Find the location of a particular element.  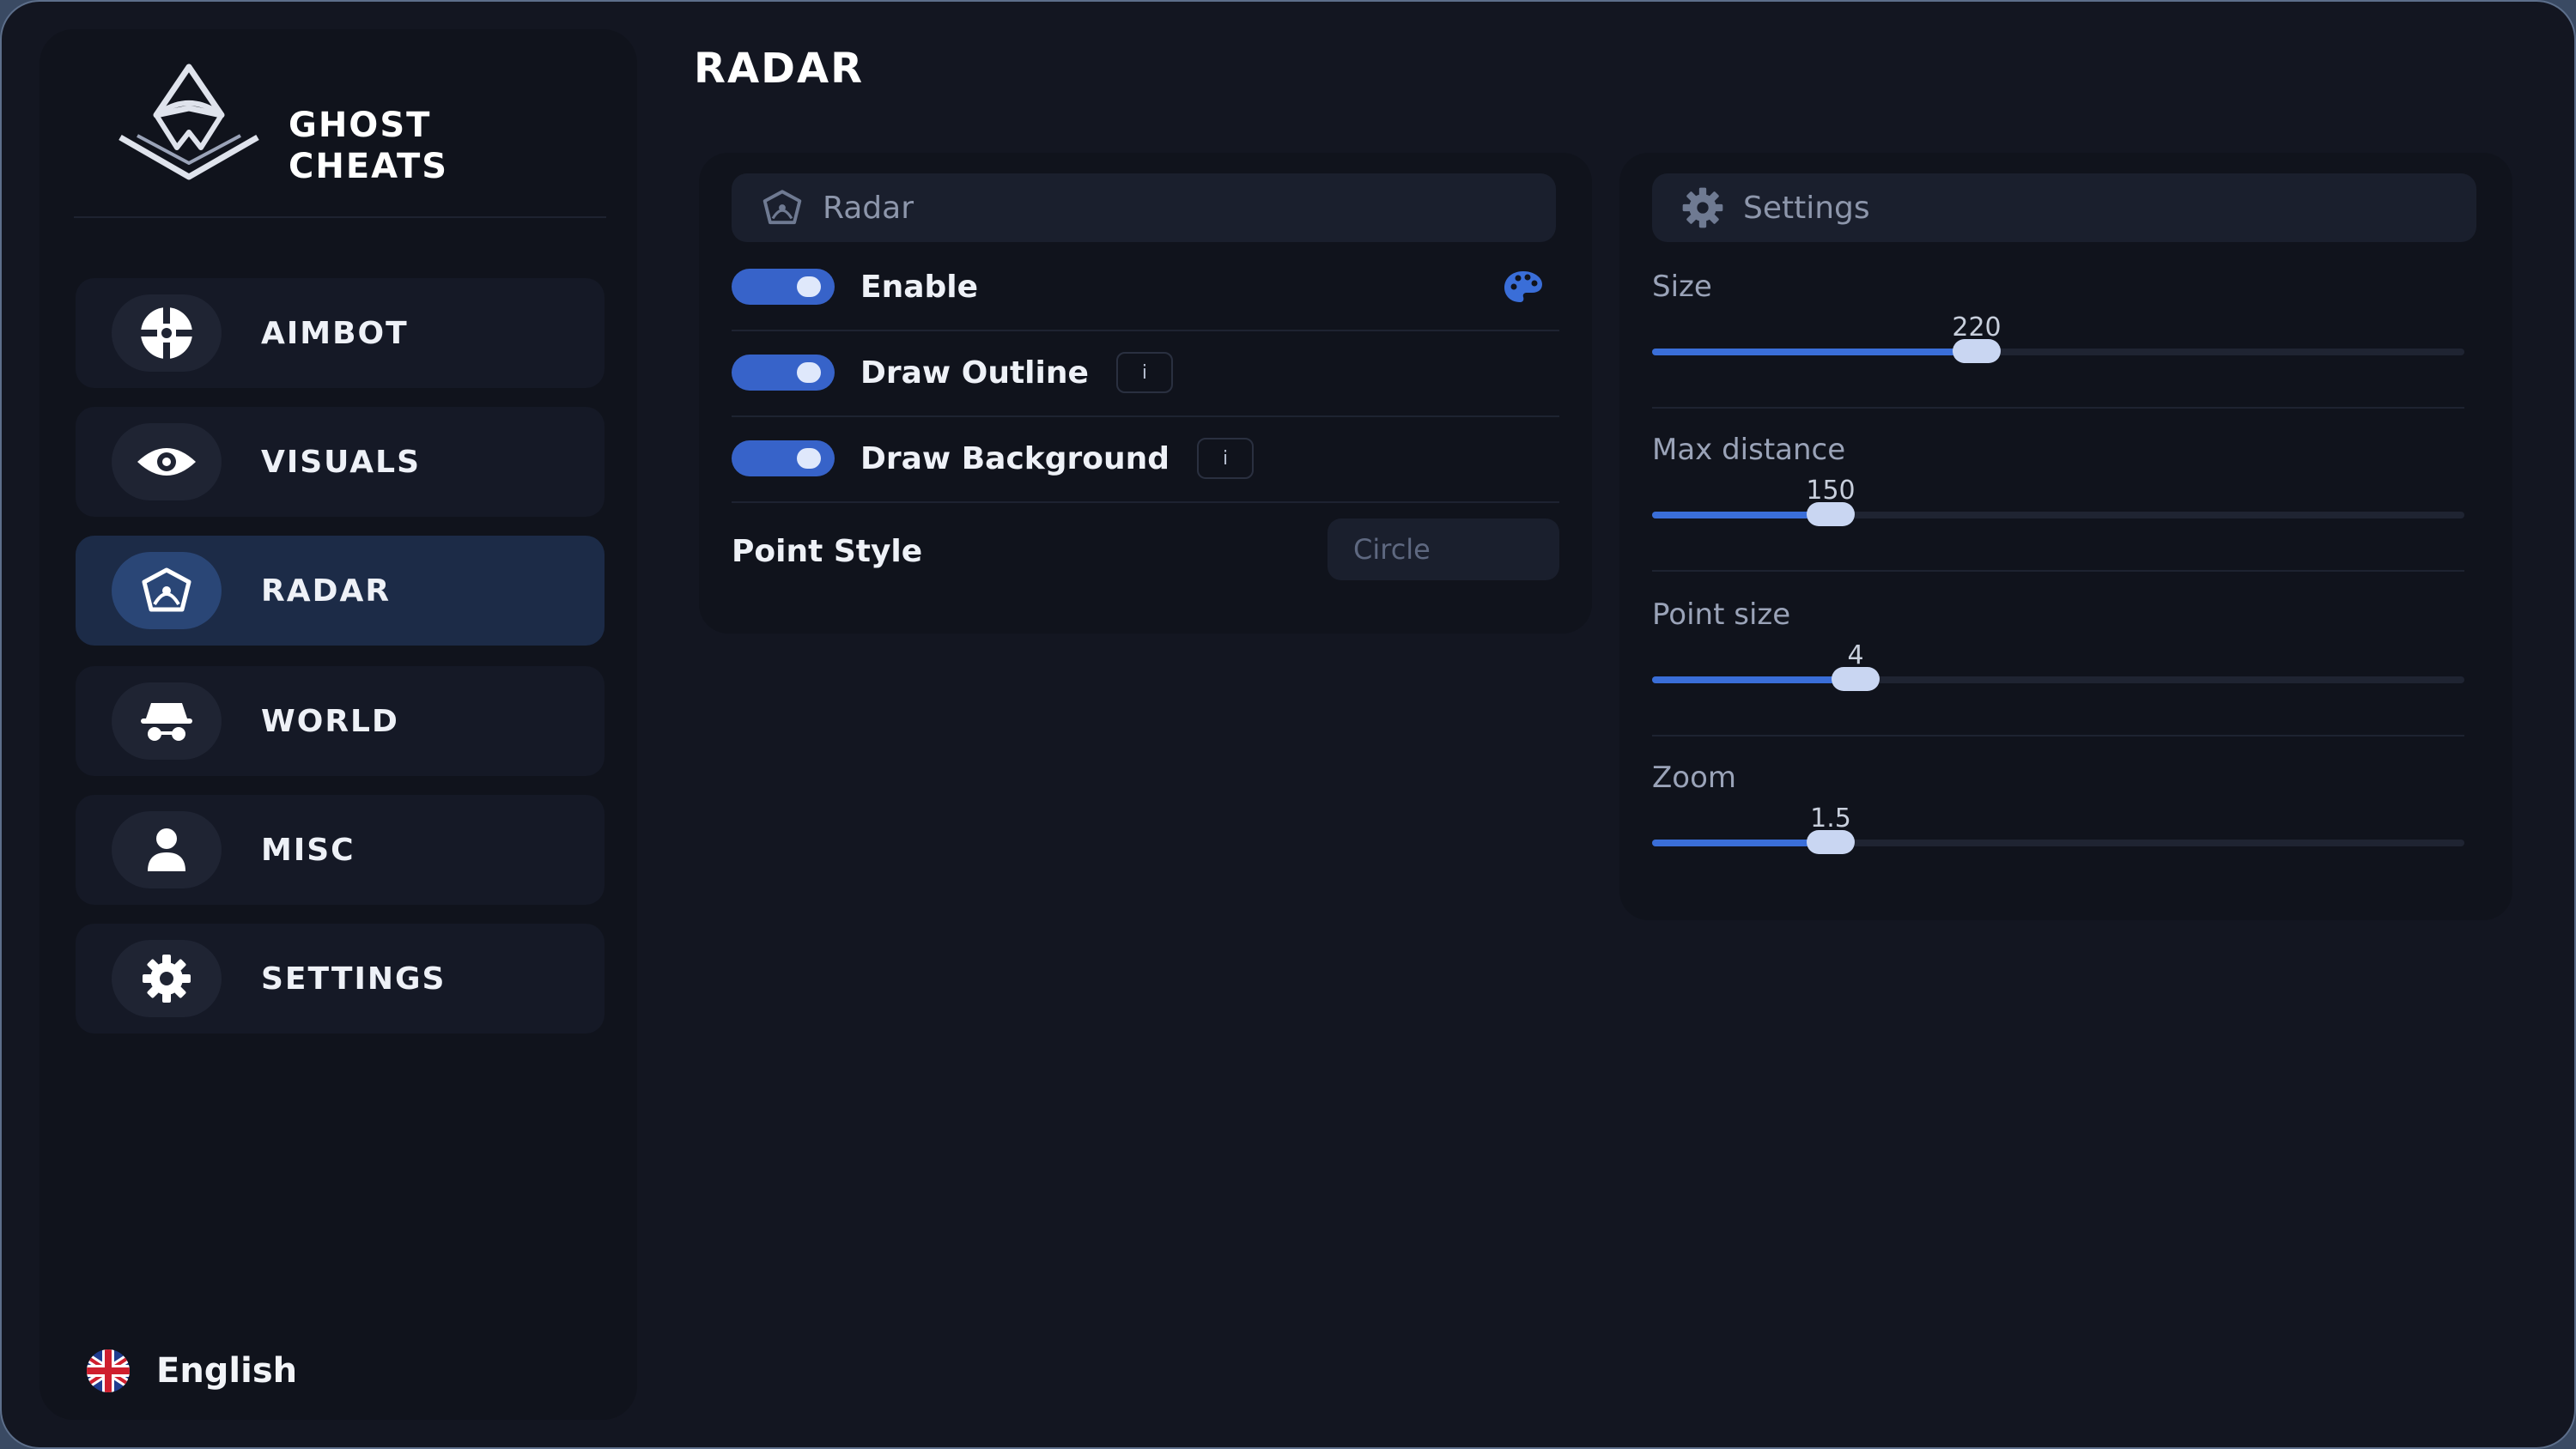

brand-logo: GHOST CHEATS is located at coordinates (326, 135).